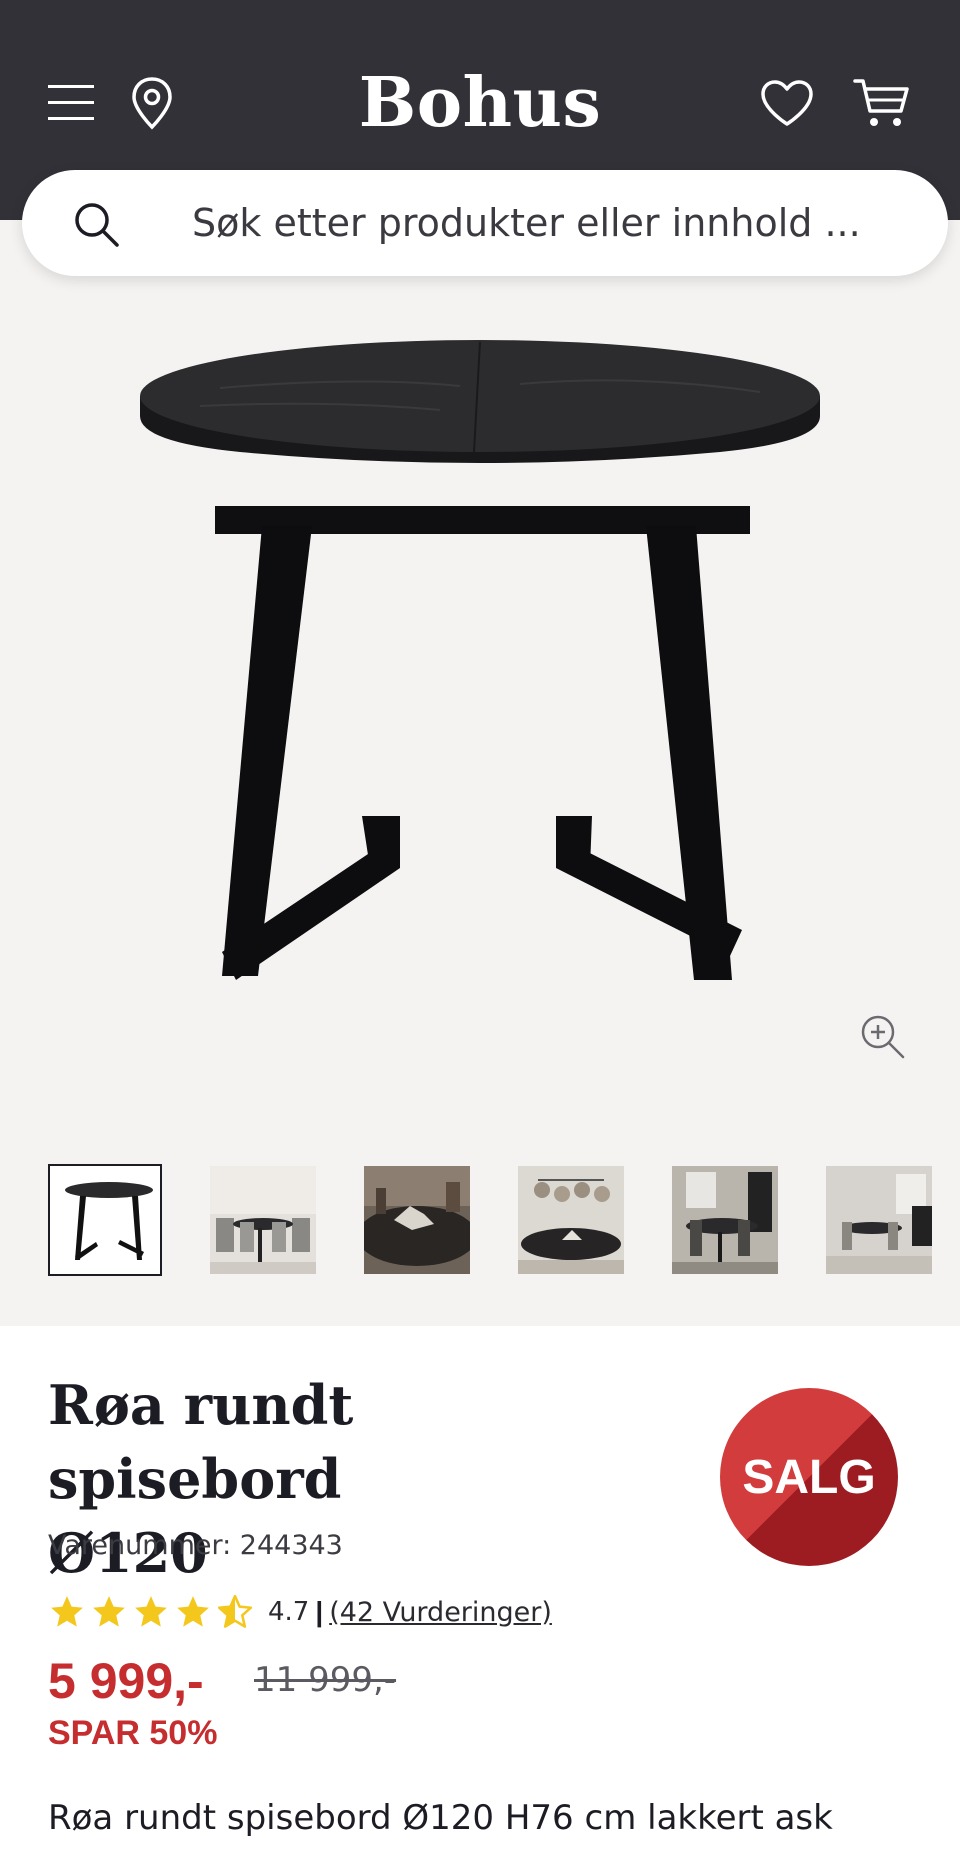 The height and width of the screenshot is (1861, 960). I want to click on search-bar, so click(485, 223).